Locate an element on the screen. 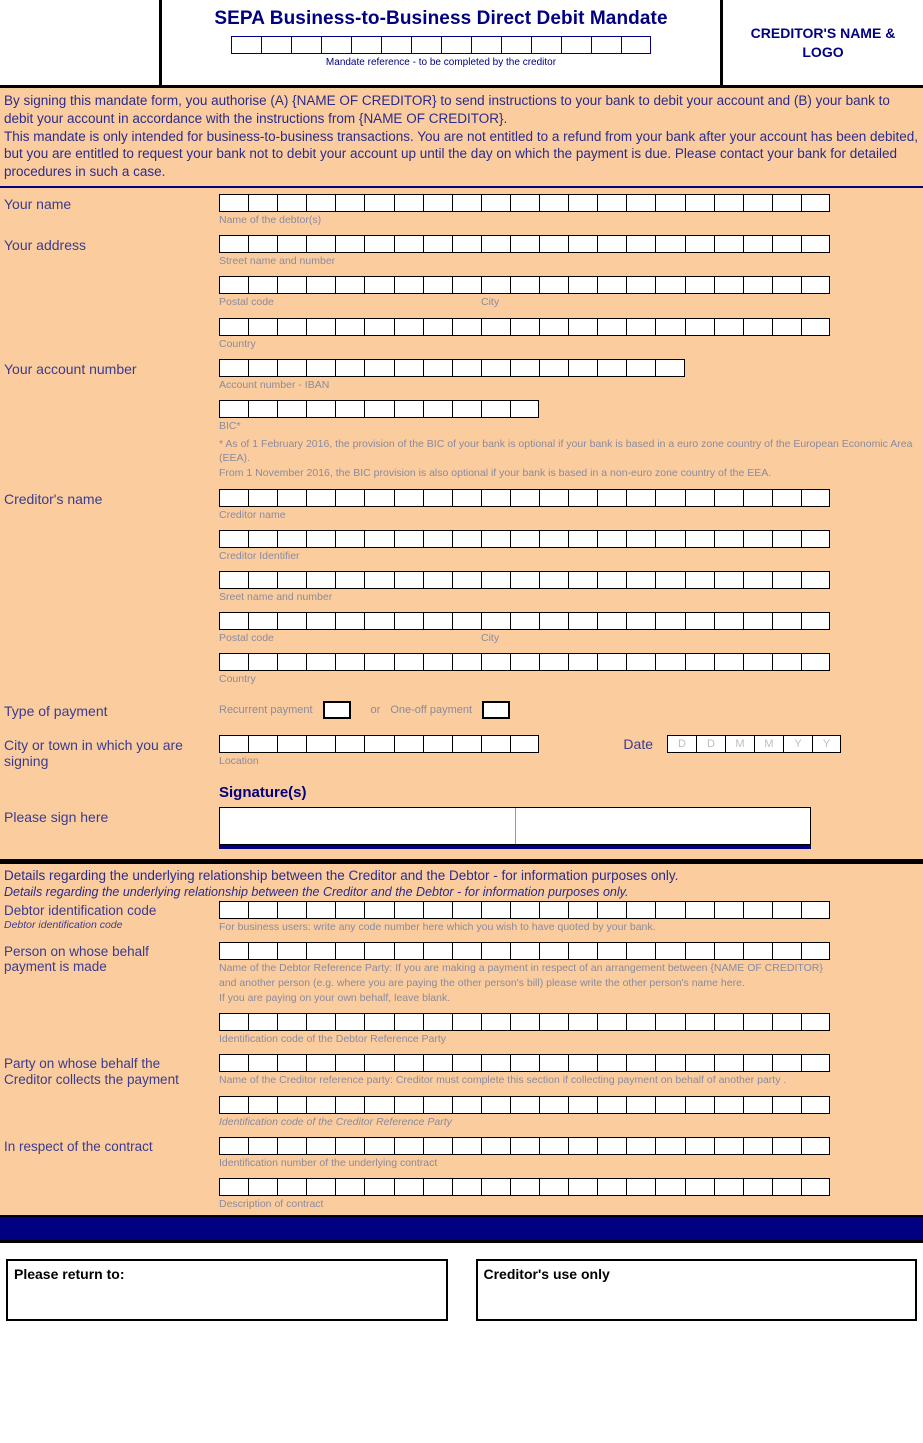 This screenshot has height=1443, width=923. date-char-box: D is located at coordinates (681, 743).